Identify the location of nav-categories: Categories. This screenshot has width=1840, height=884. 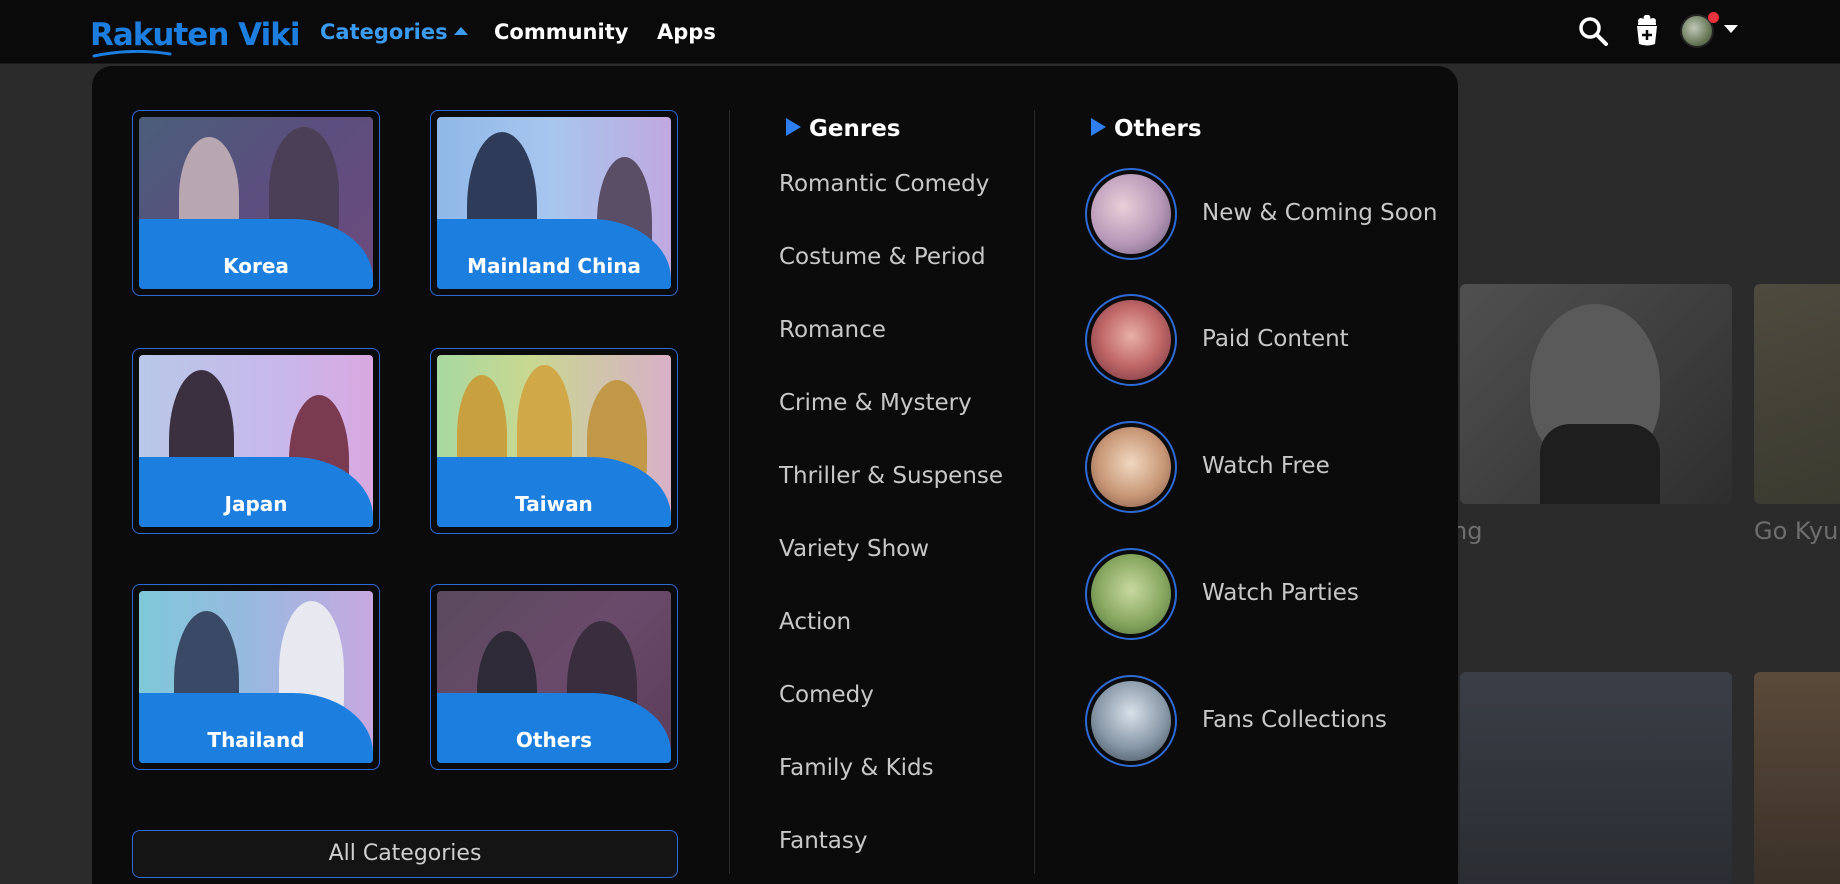
(394, 32).